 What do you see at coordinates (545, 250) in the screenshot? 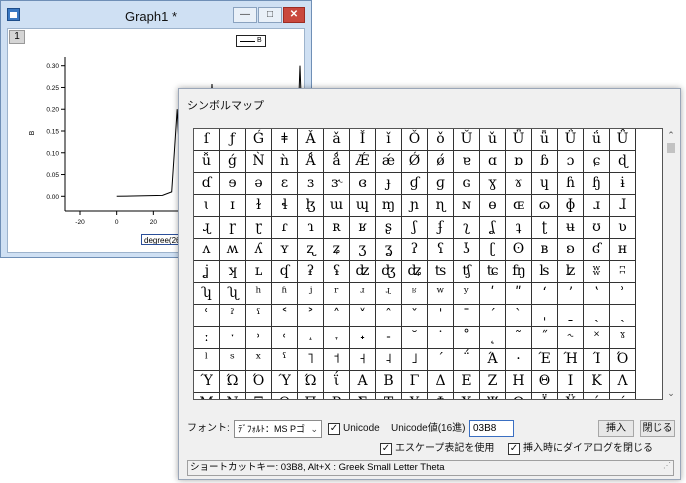
I see `symbol-cell: ʙ` at bounding box center [545, 250].